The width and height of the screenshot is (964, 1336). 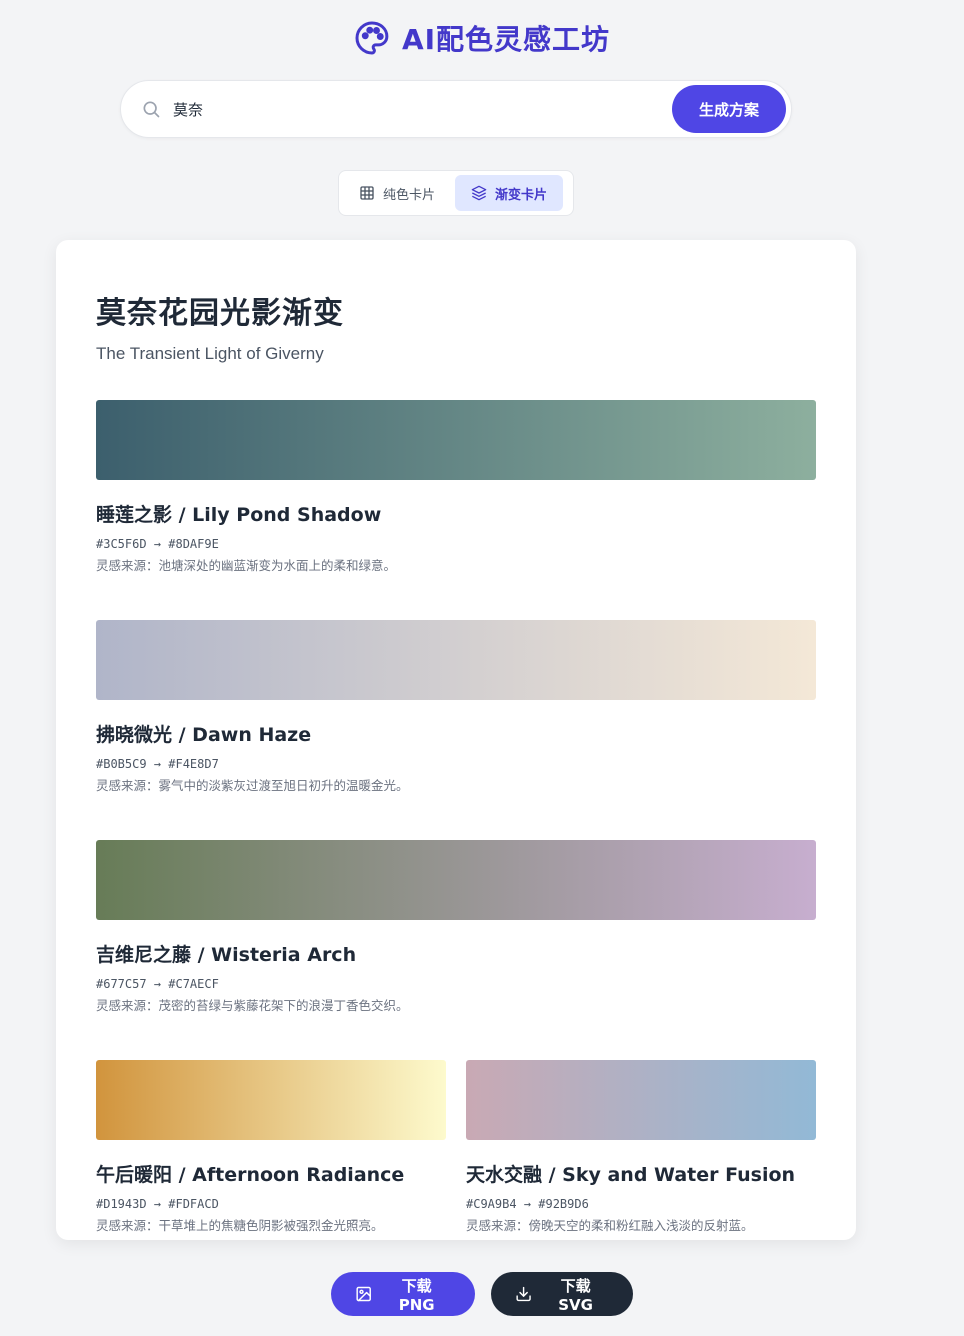 I want to click on swatch-codes: #677C57 → #C7AECF, so click(x=157, y=984).